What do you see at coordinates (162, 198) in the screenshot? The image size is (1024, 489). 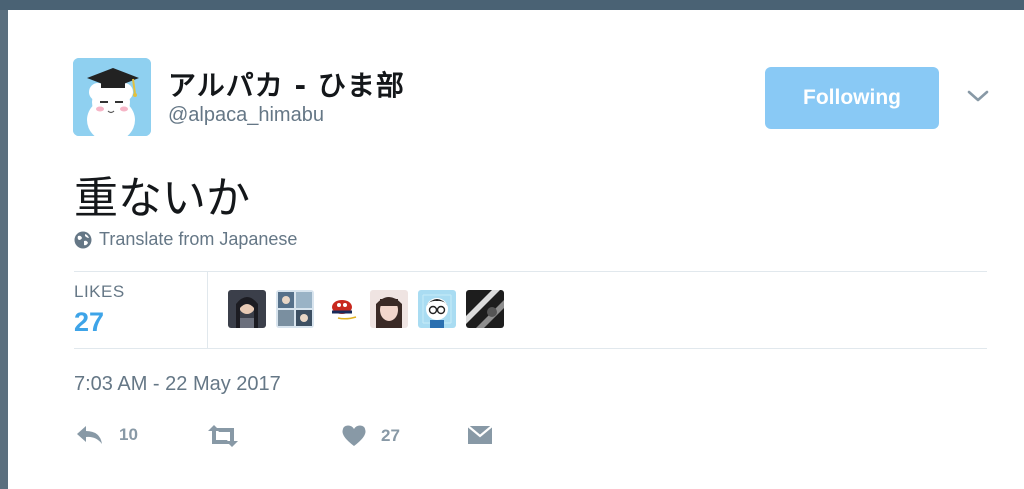 I see `tweet-text: 重ないか` at bounding box center [162, 198].